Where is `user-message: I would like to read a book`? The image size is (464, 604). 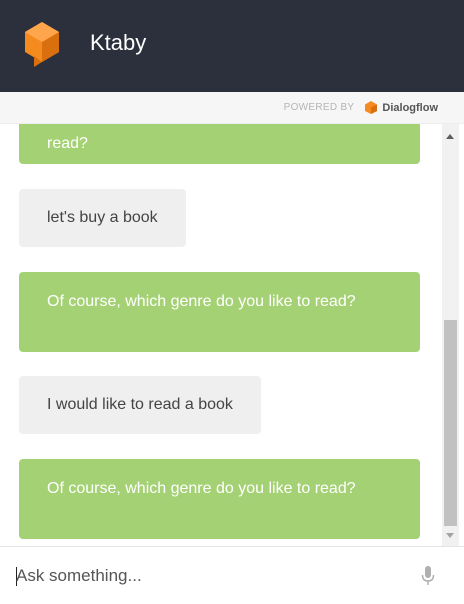
user-message: I would like to read a book is located at coordinates (140, 405).